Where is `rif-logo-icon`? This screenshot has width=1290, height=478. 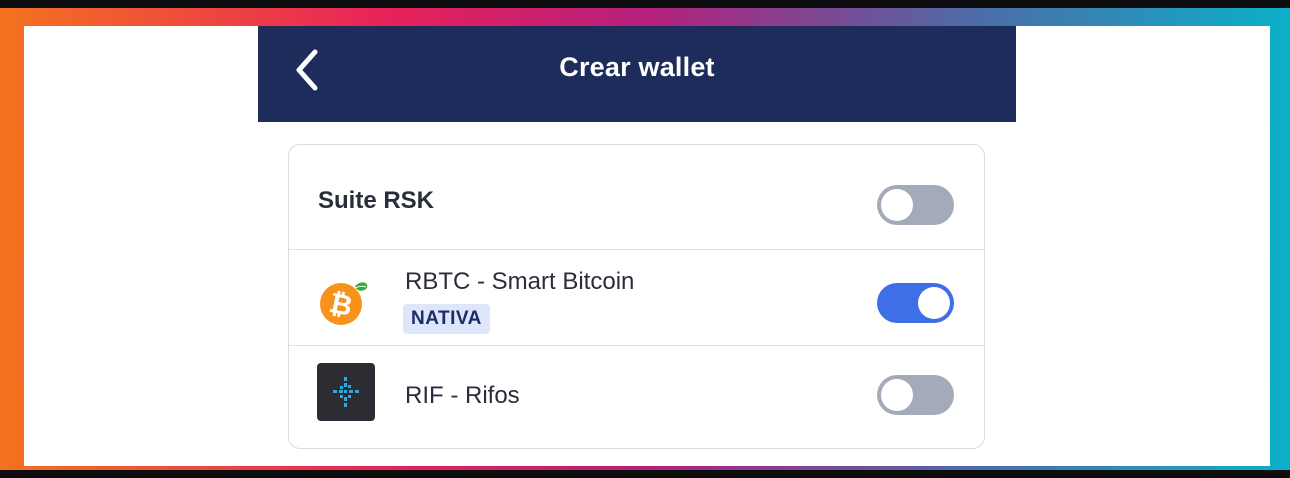
rif-logo-icon is located at coordinates (346, 392).